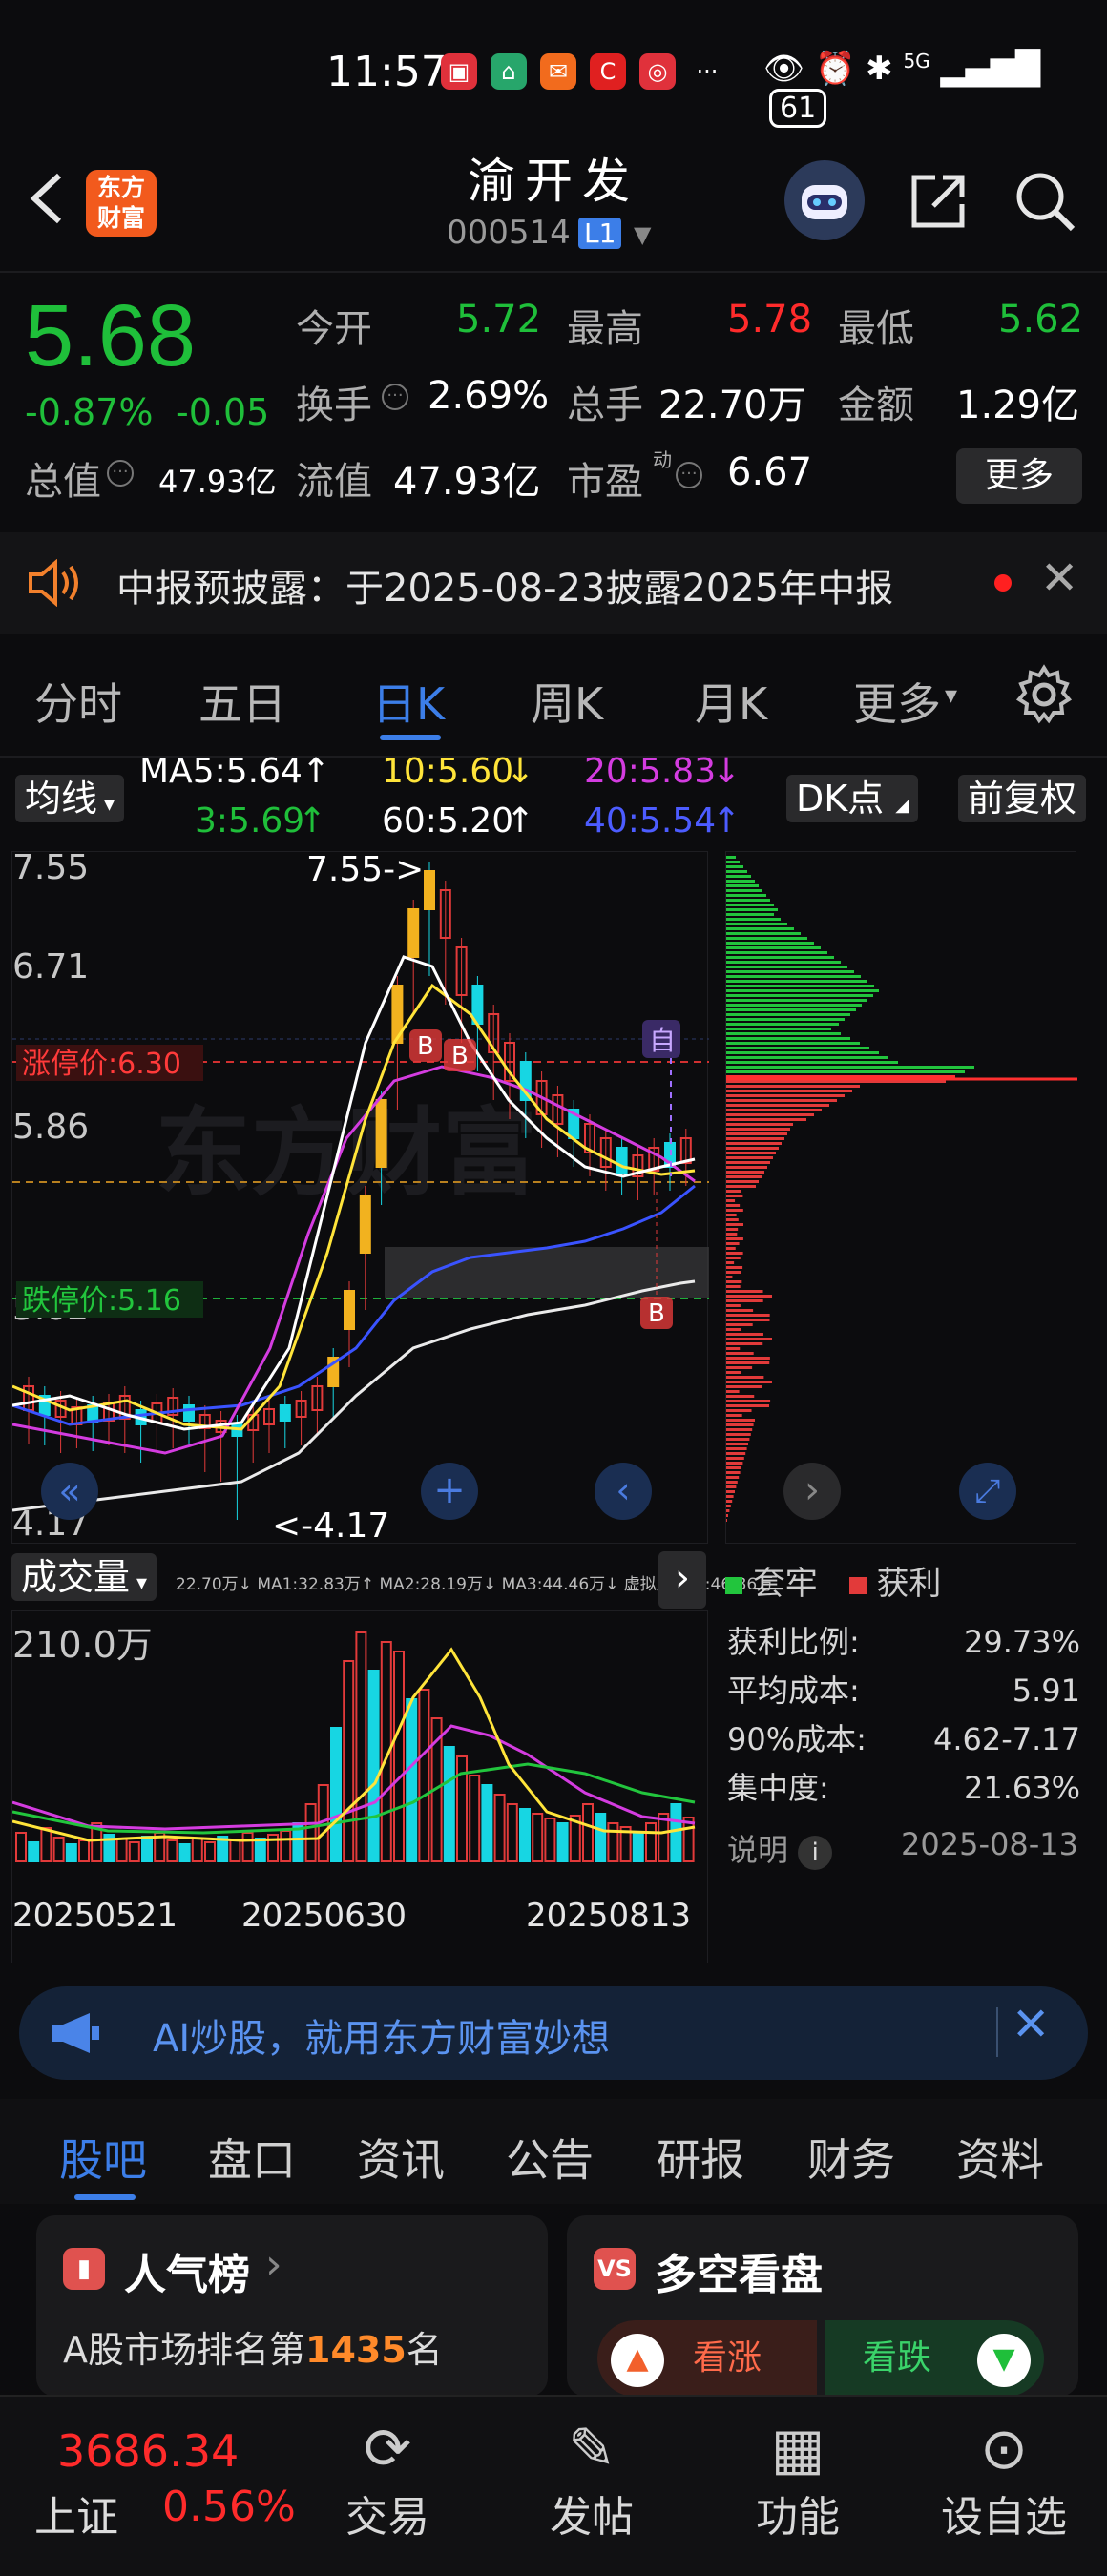 The width and height of the screenshot is (1107, 2576). I want to click on bull-button: ▲ 看涨, so click(707, 2358).